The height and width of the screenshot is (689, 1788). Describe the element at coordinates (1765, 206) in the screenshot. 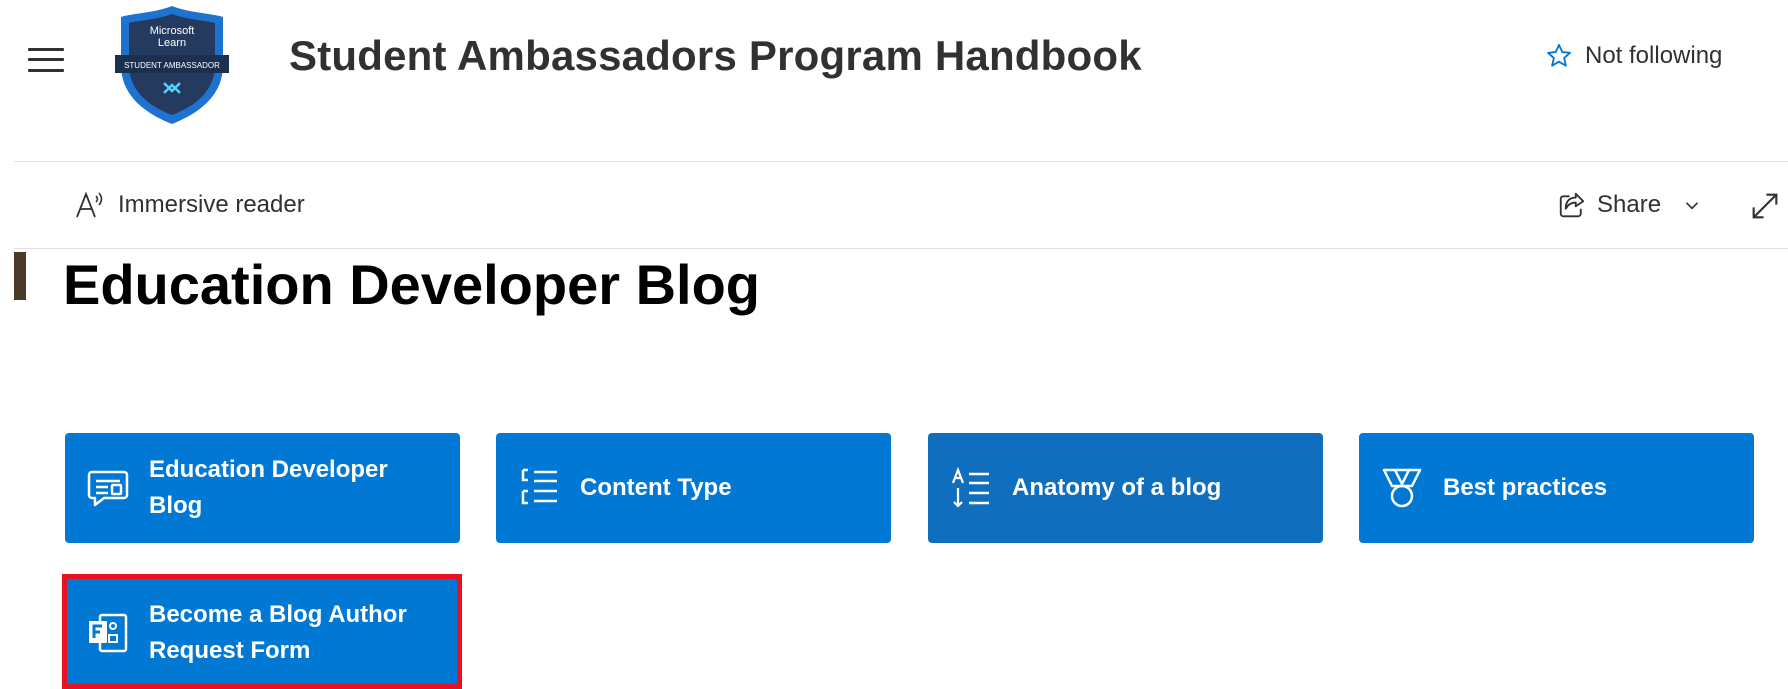

I see `expand-icon` at that location.